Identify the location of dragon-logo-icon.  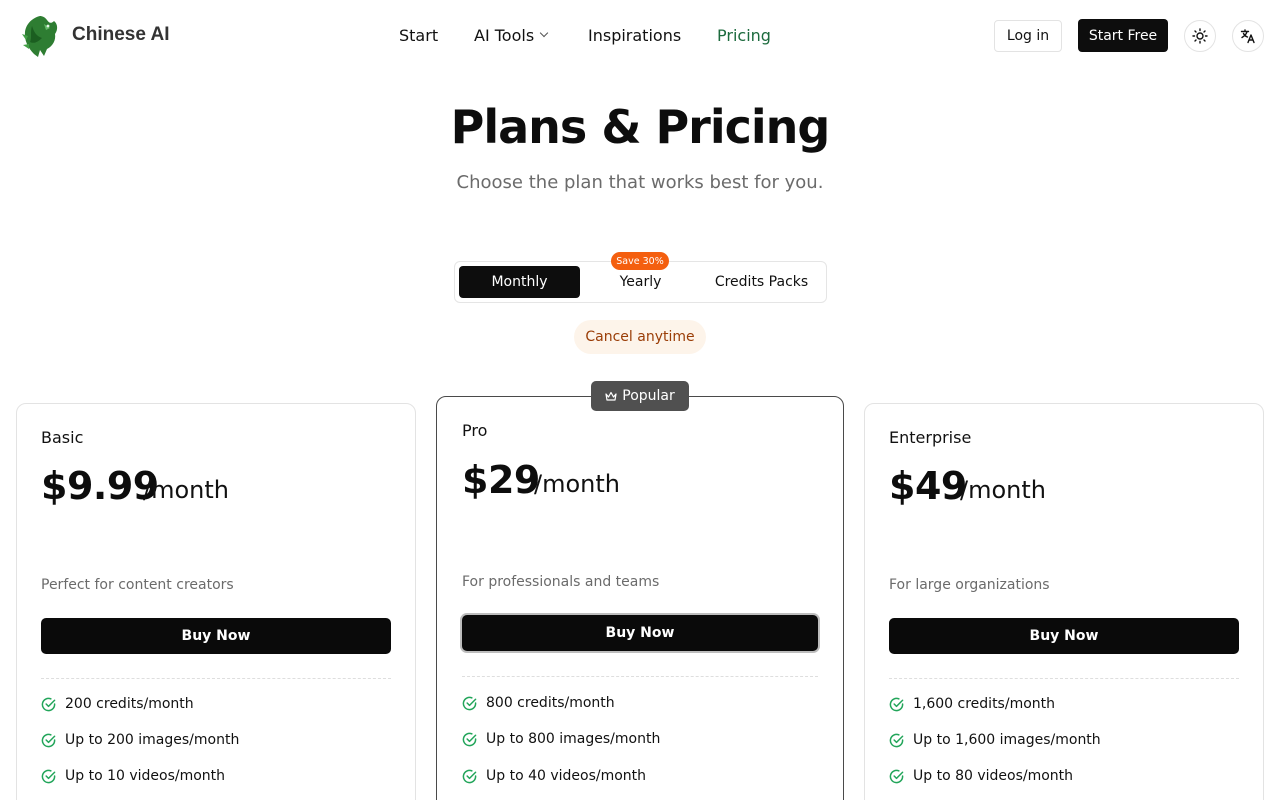
(40, 36).